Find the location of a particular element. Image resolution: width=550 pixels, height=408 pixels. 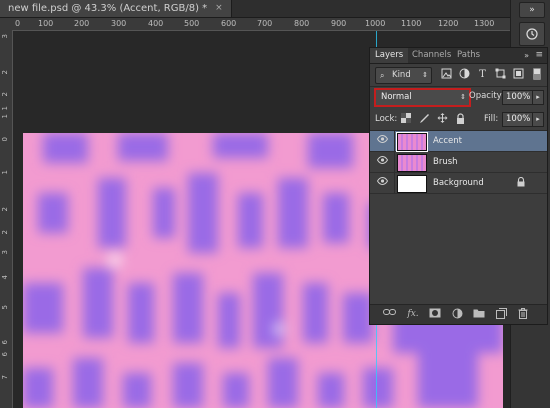

lock-label: Lock: is located at coordinates (386, 119).